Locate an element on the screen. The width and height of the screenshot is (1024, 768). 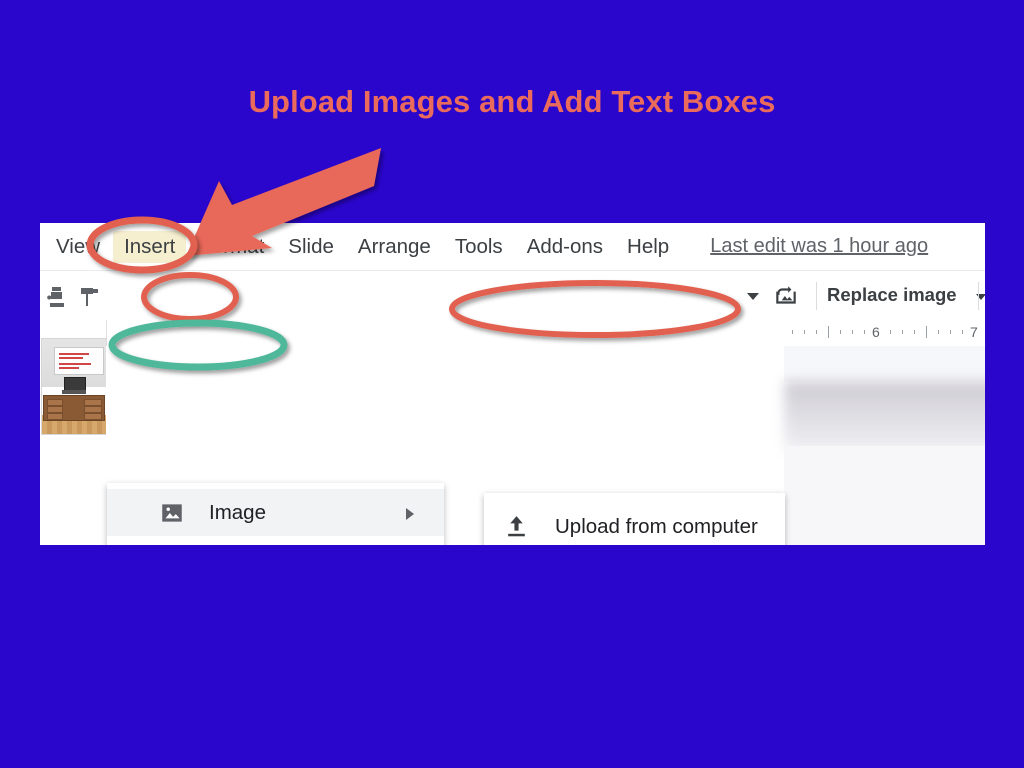
submenu-option-upload-label: Upload from computer is located at coordinates (656, 526).